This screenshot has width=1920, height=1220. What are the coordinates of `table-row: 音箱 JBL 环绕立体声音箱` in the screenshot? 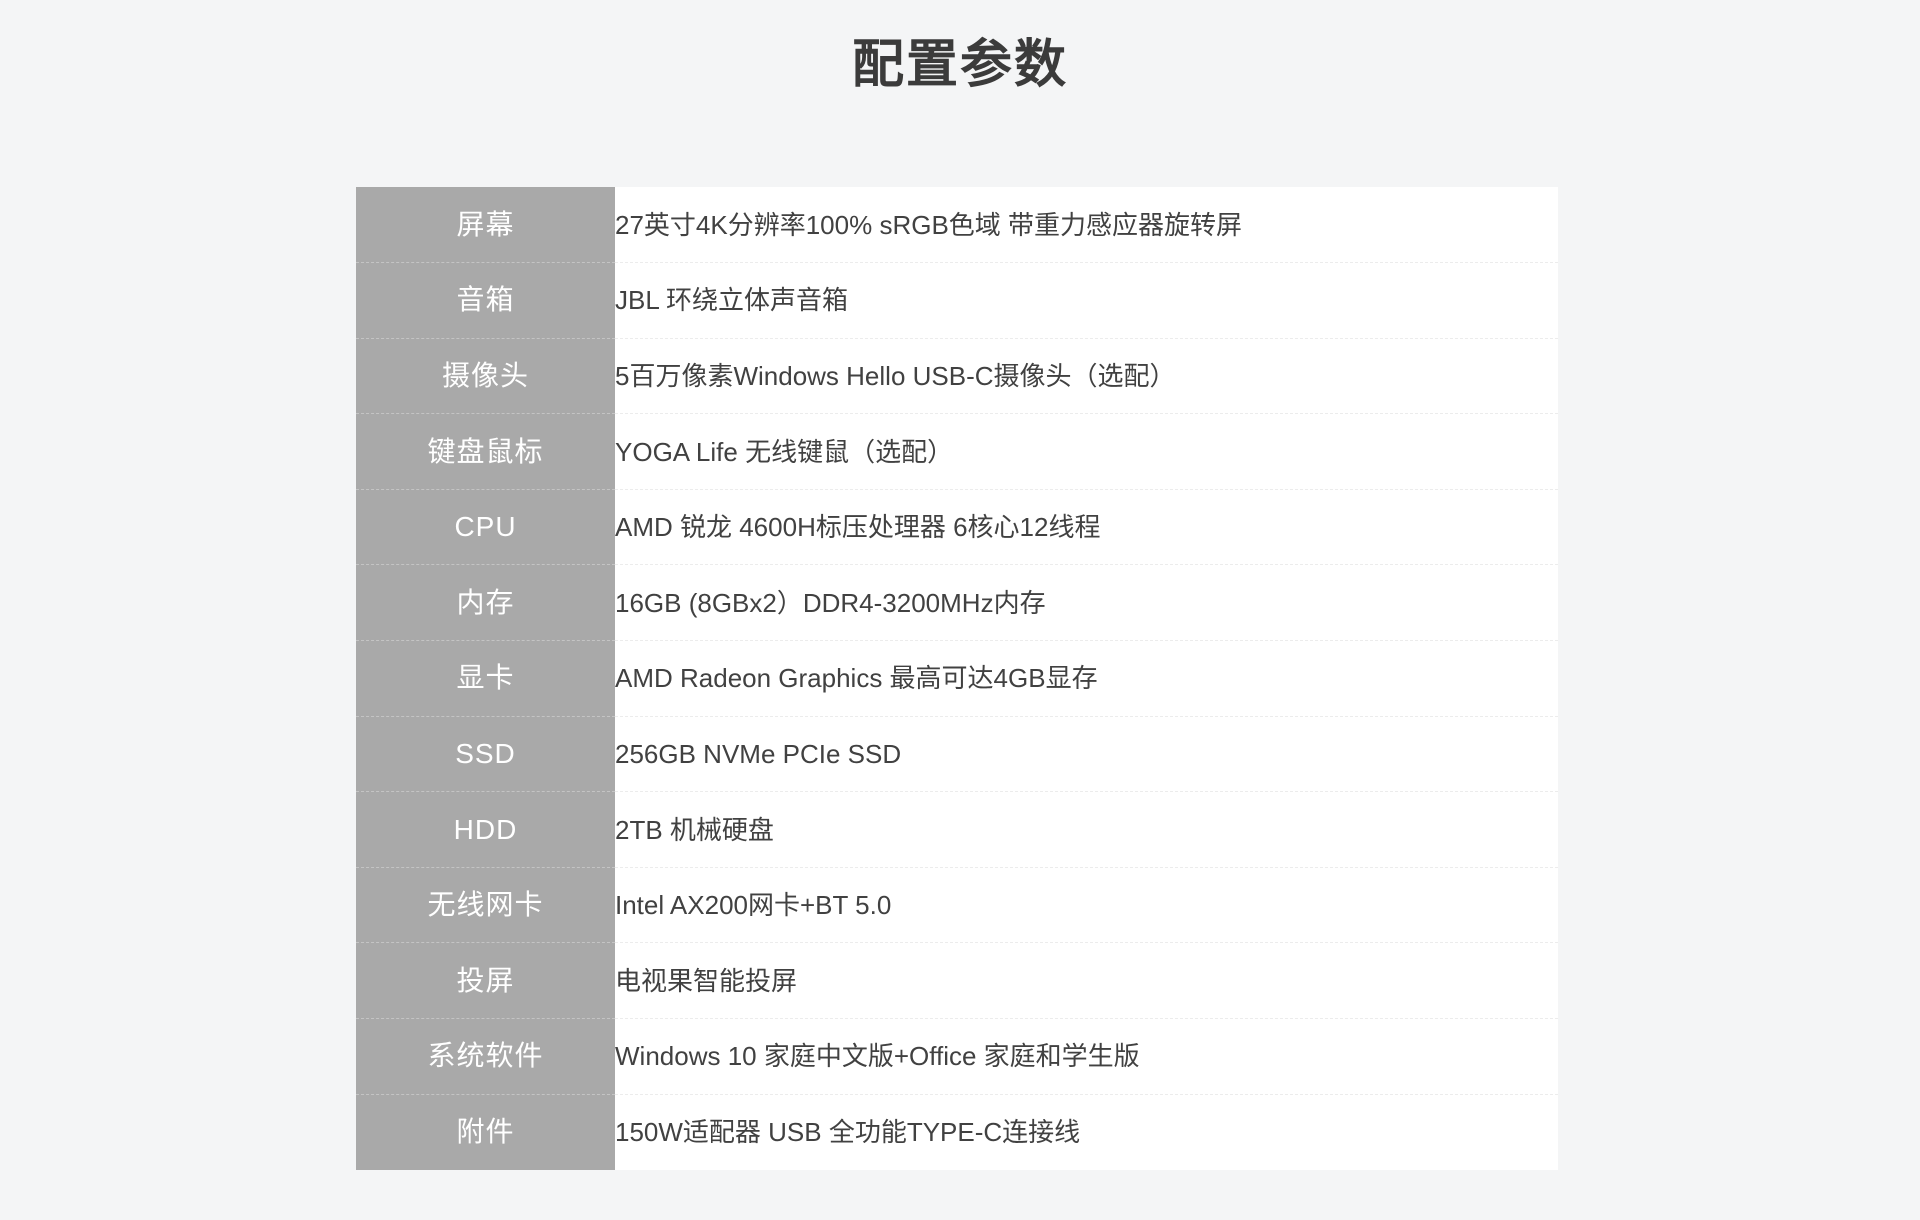 It's located at (957, 300).